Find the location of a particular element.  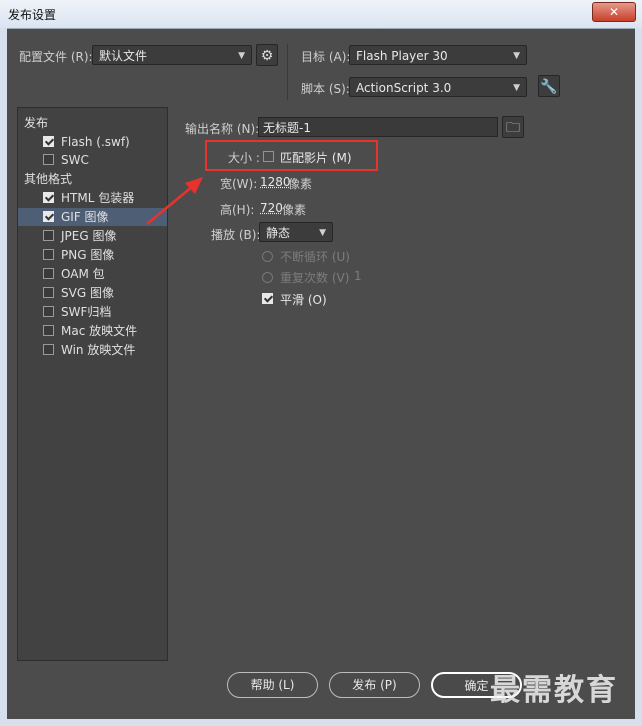

watermark-logo: 最需教育 is located at coordinates (554, 690).